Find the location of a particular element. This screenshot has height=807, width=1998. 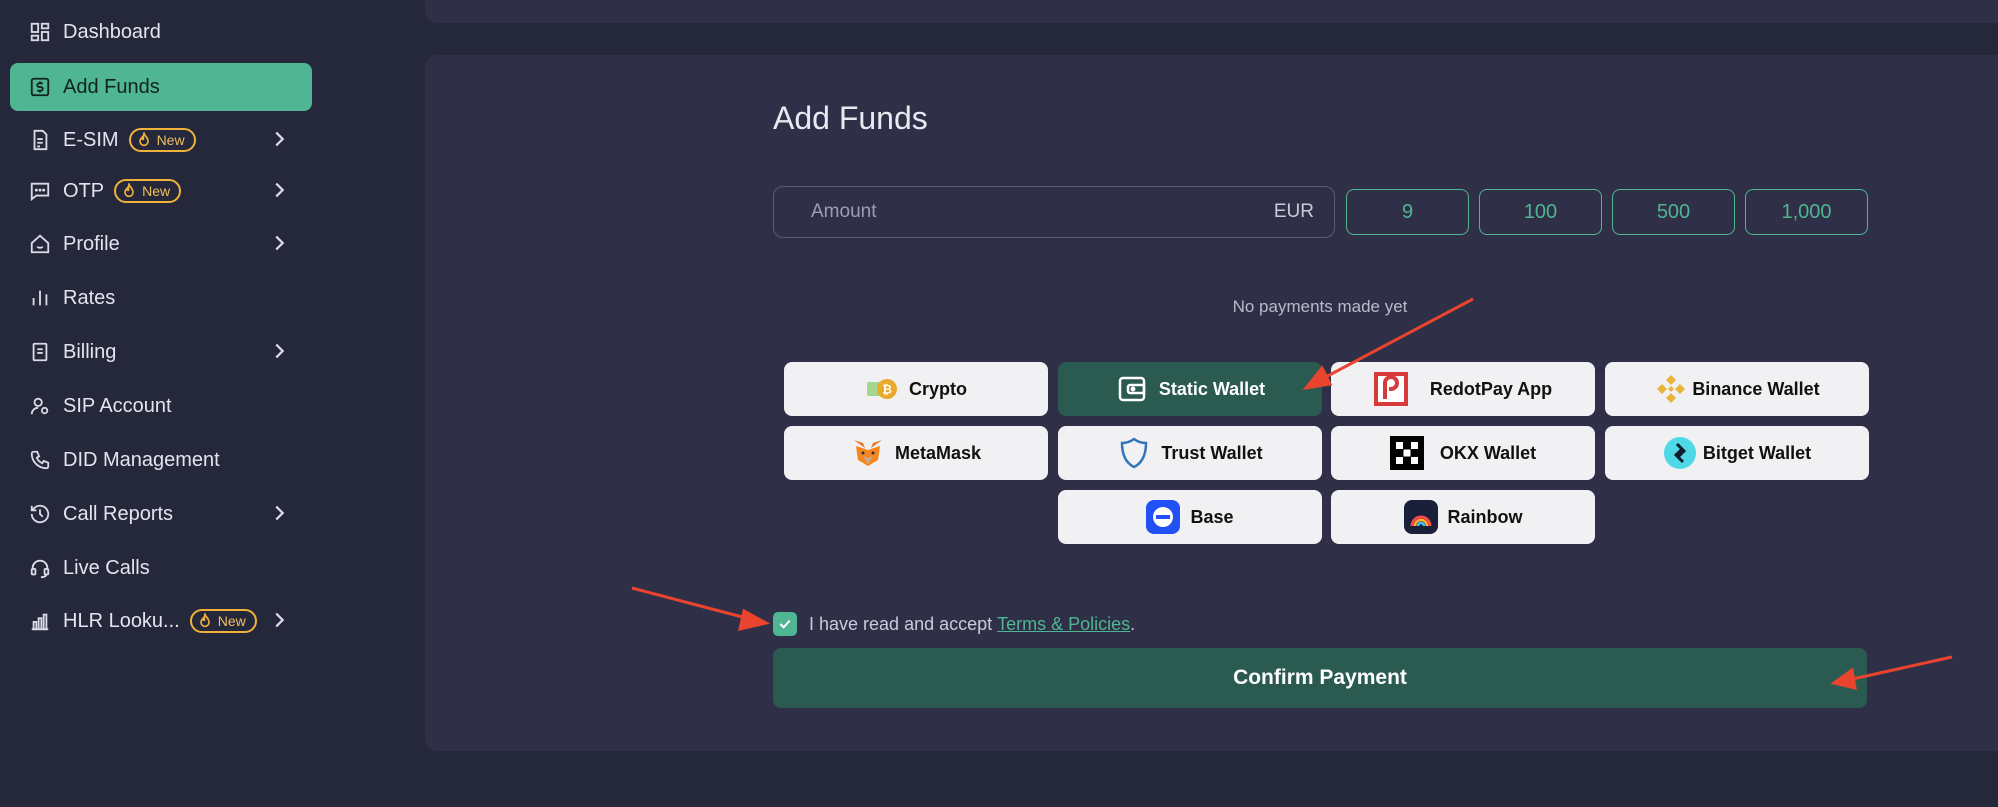

preset-amount-button: 100 is located at coordinates (1540, 212).